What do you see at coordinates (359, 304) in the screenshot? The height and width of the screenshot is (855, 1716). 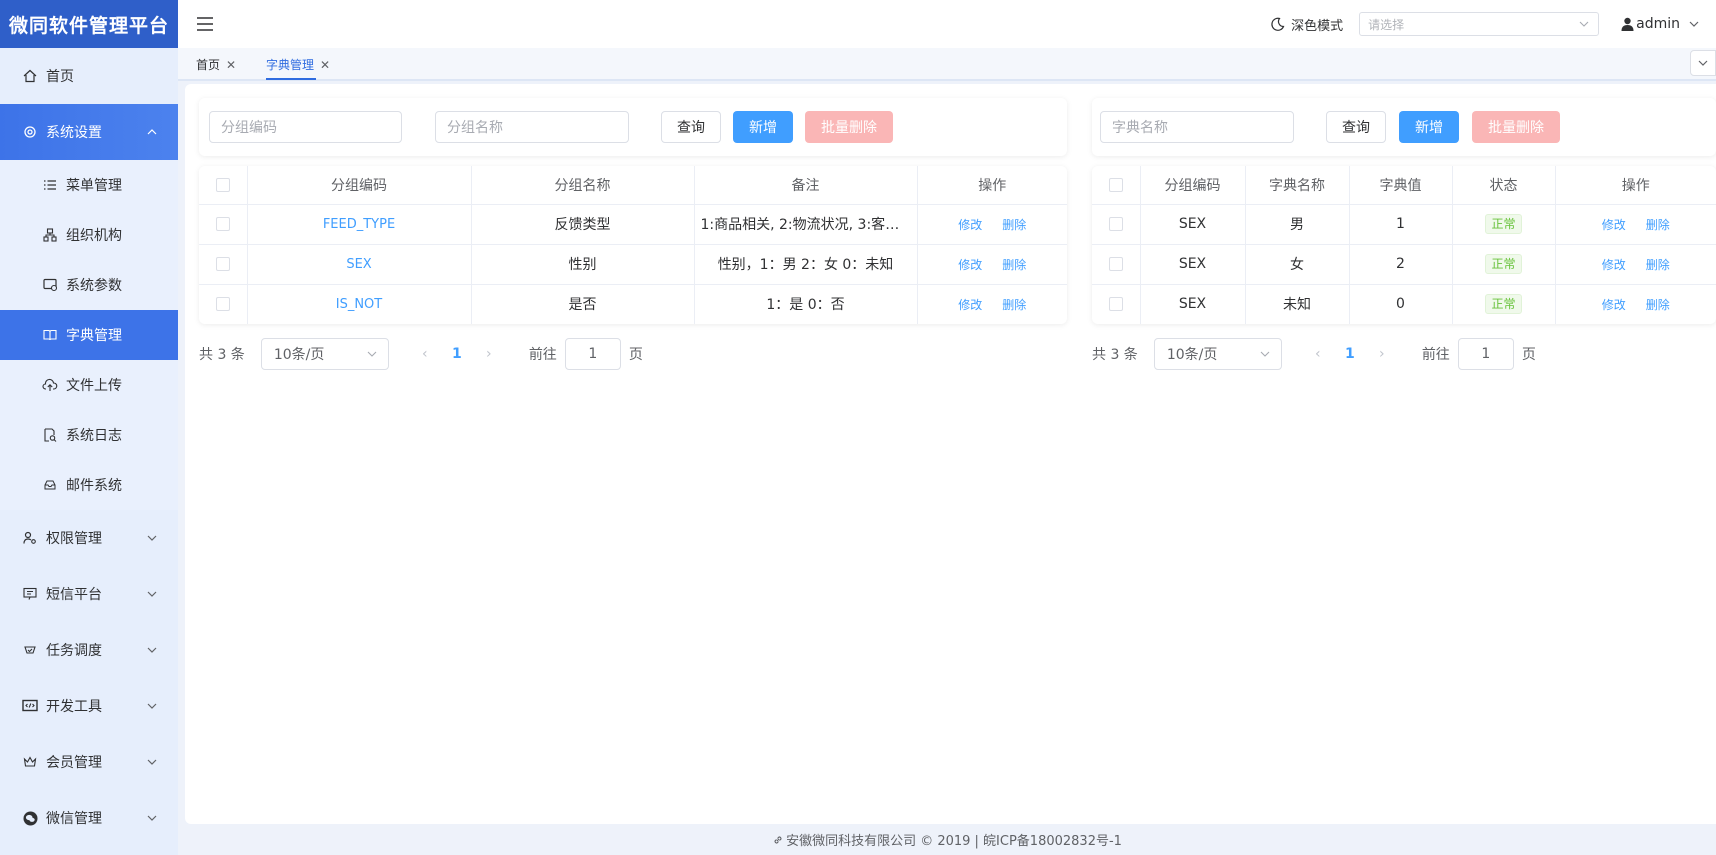 I see `group-code-link: IS_NOT` at bounding box center [359, 304].